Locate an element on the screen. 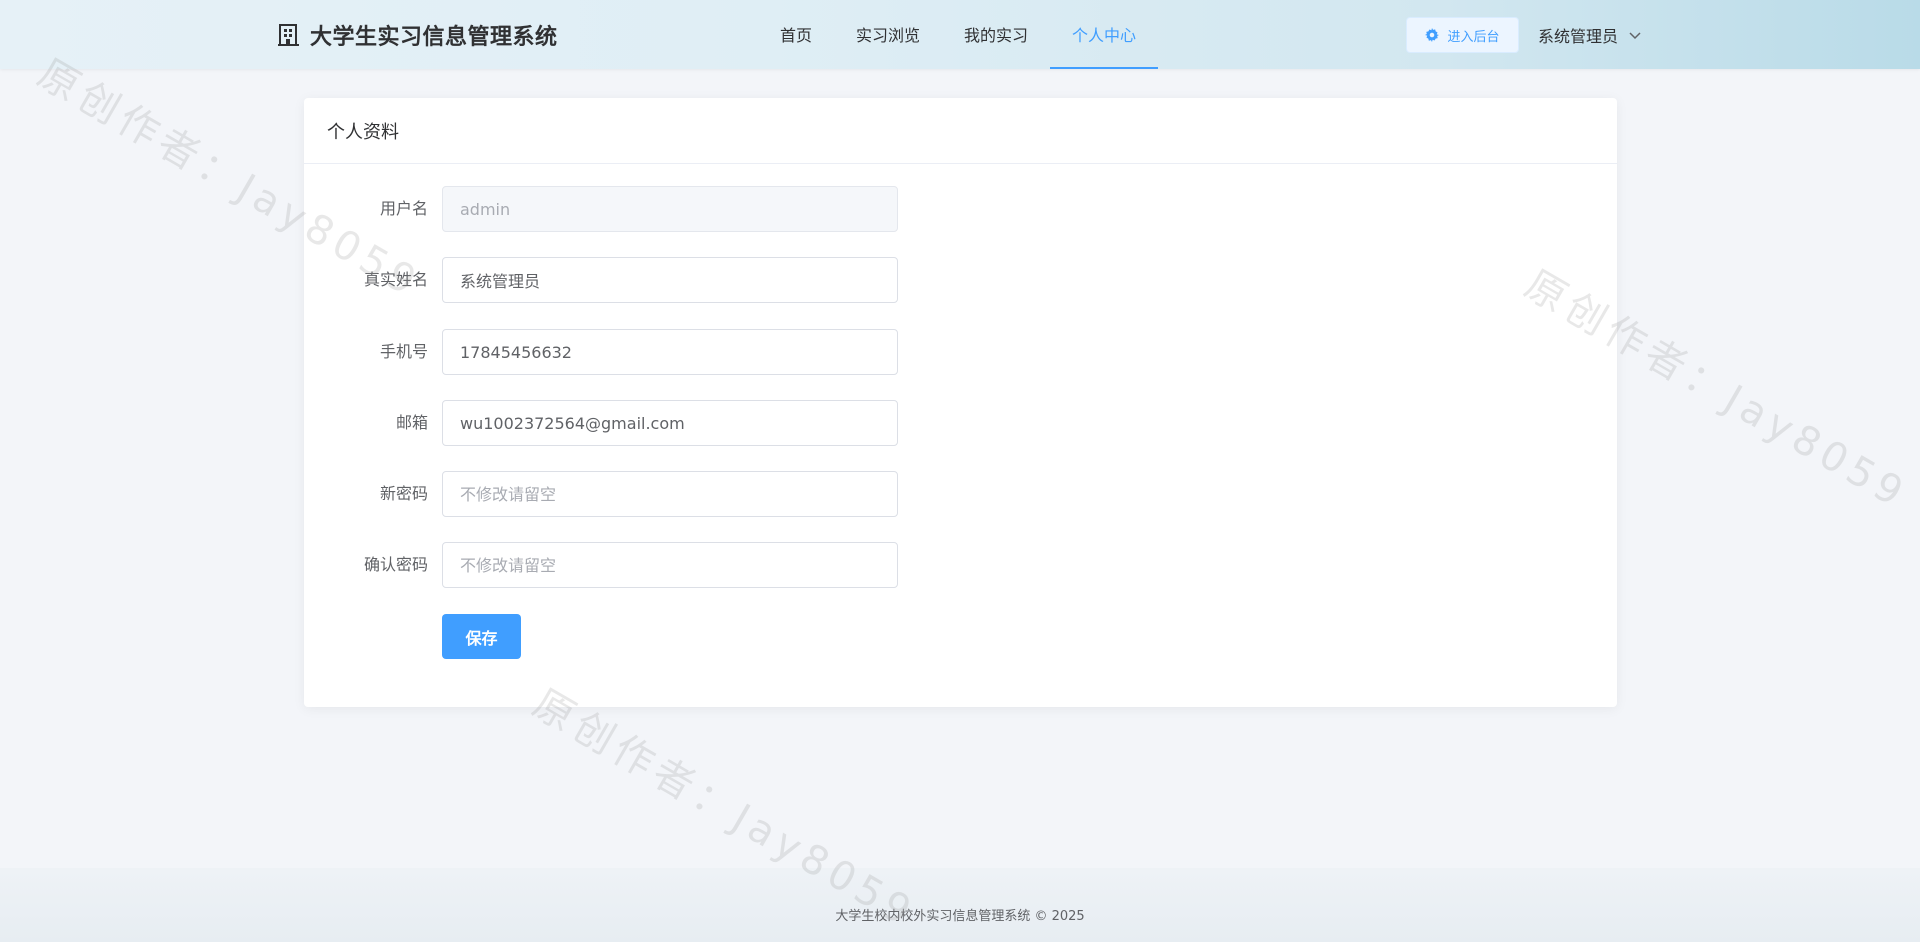 The image size is (1920, 942). form-row-email: 邮箱 is located at coordinates (960, 423).